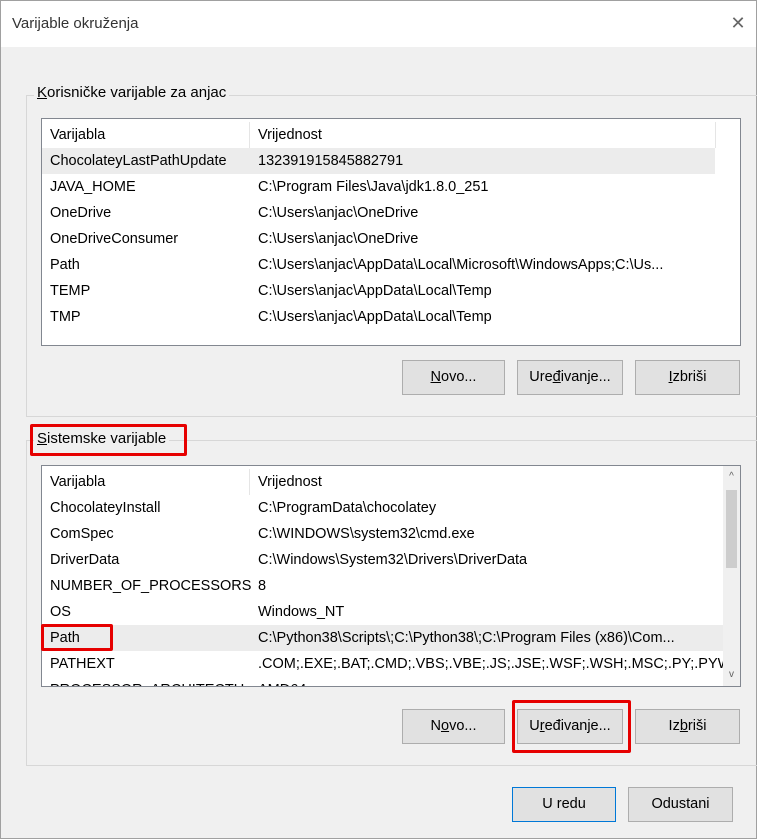  What do you see at coordinates (738, 23) in the screenshot?
I see `close-icon: ✕` at bounding box center [738, 23].